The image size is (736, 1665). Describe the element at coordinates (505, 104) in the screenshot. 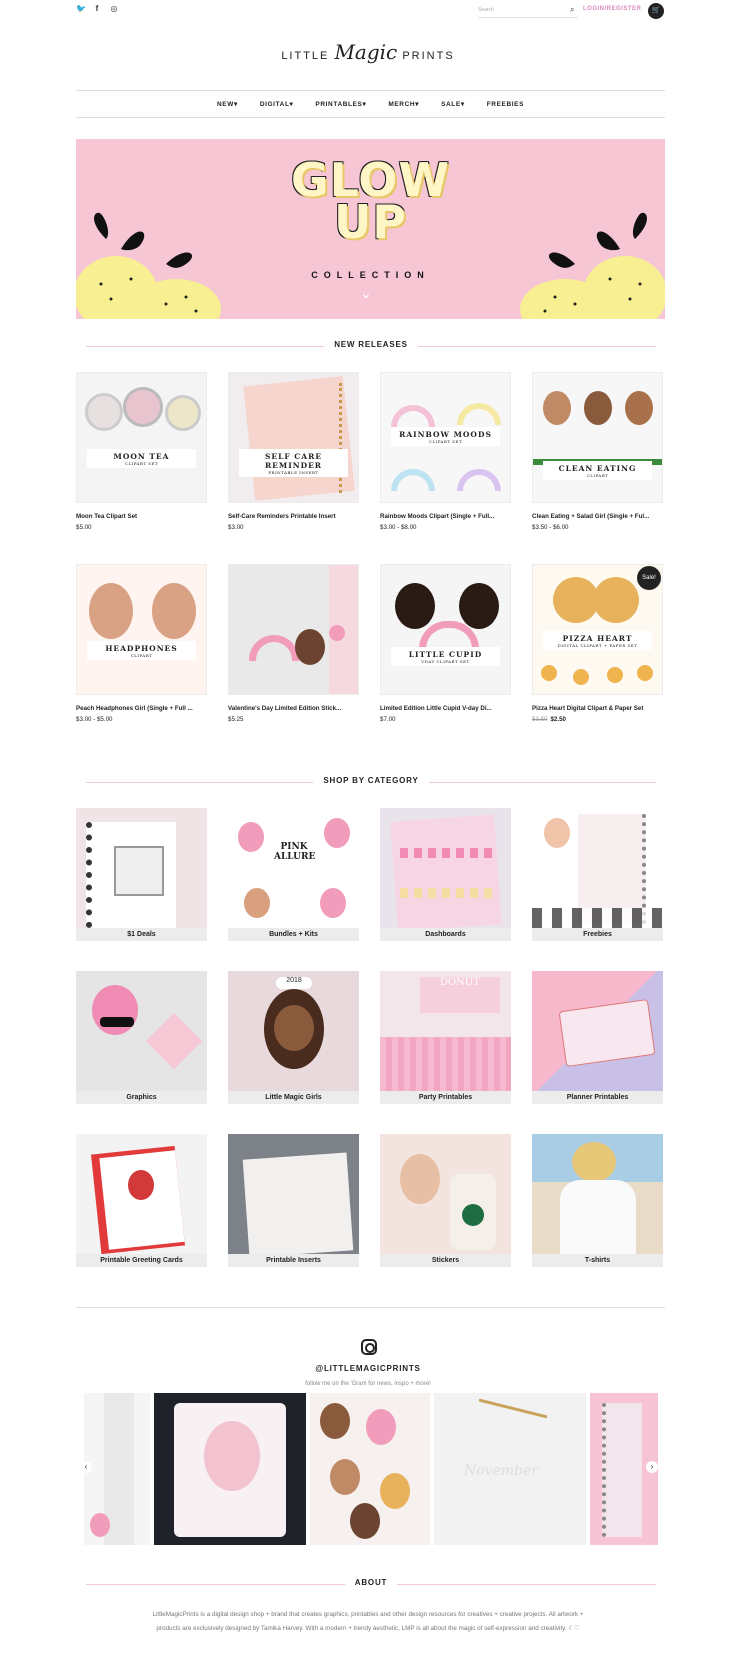

I see `nav-freebies: FREEBIES` at that location.